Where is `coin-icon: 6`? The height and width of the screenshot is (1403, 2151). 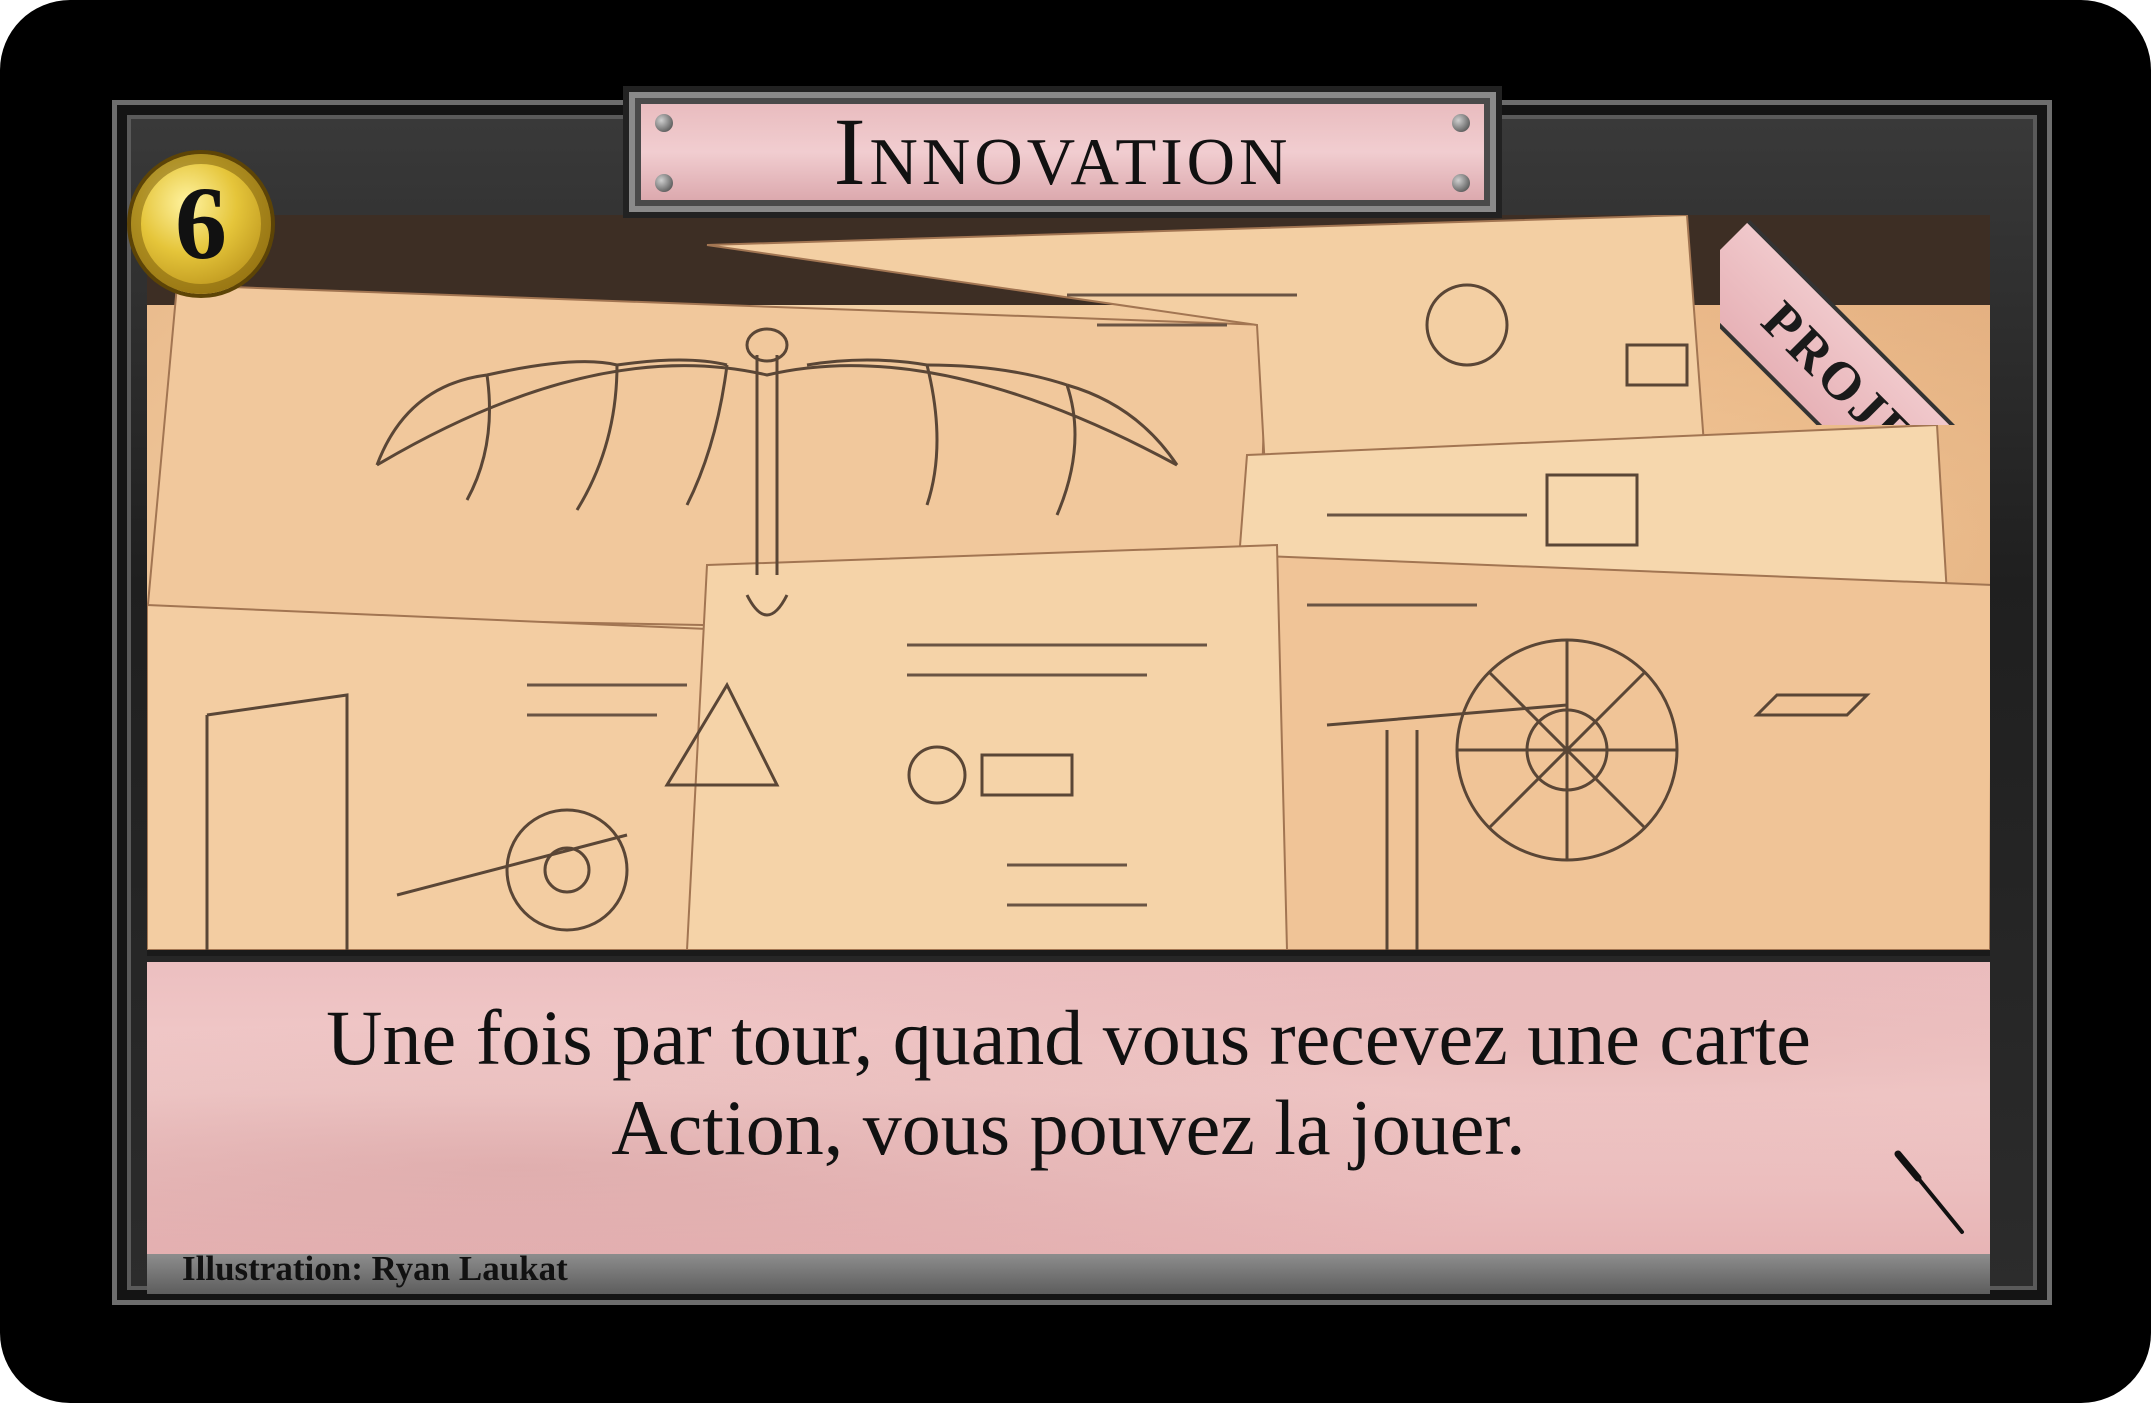
coin-icon: 6 is located at coordinates (201, 224).